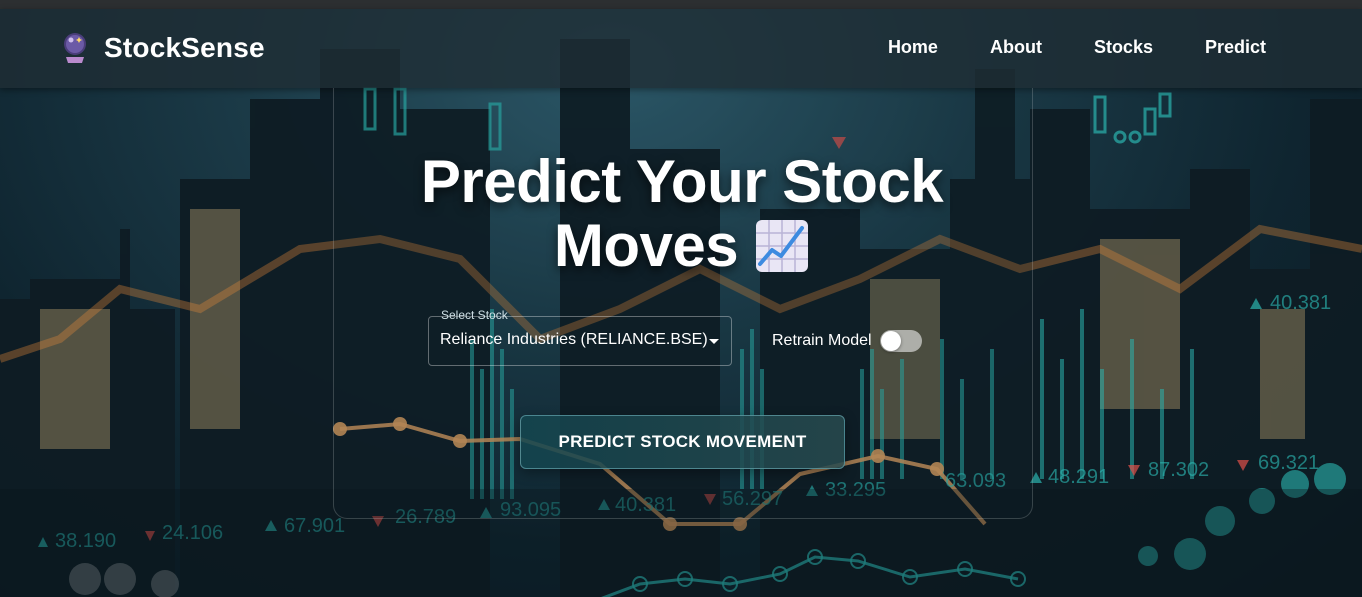 The width and height of the screenshot is (1362, 597). I want to click on stock-select-value: Reliance Industries (RELIANCE.BSE), so click(574, 339).